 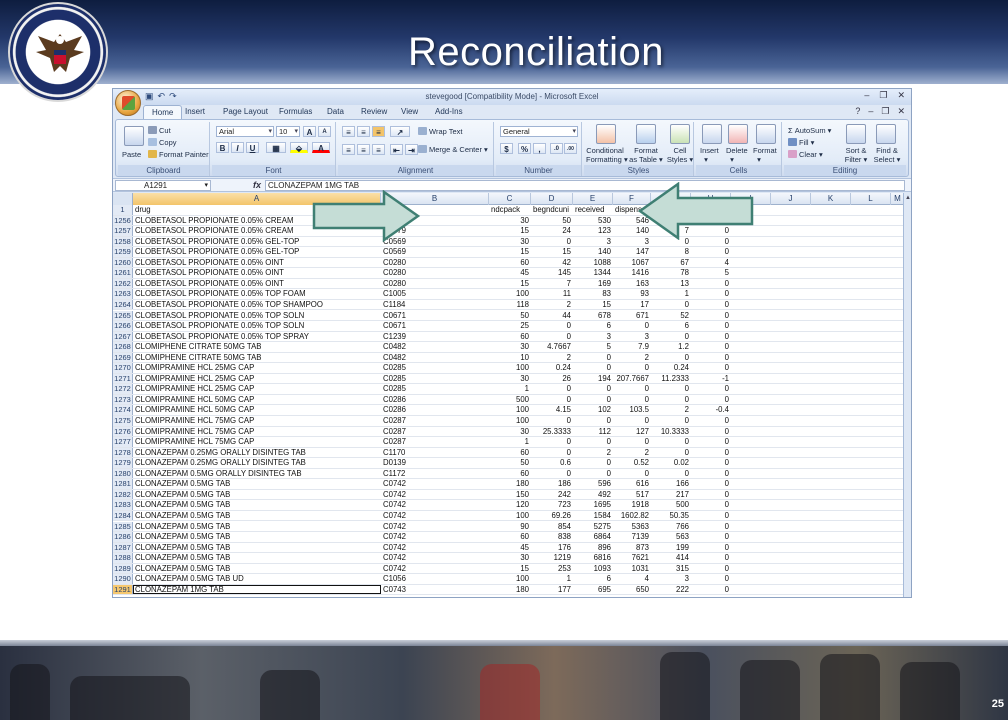 I want to click on ribbon-close-icon: ✕, so click(x=901, y=111).